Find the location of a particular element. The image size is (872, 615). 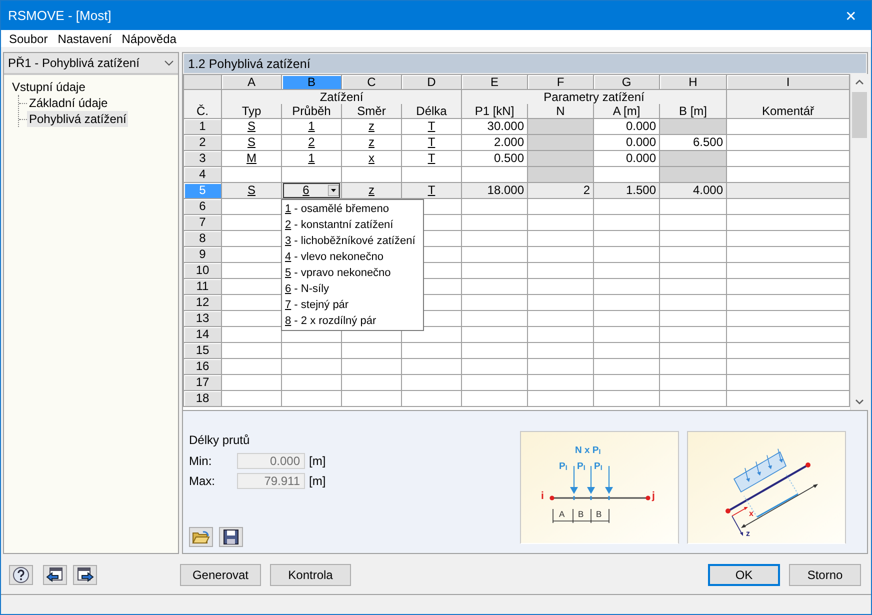

tree-item: Pohyblivá zatížení is located at coordinates (77, 119).